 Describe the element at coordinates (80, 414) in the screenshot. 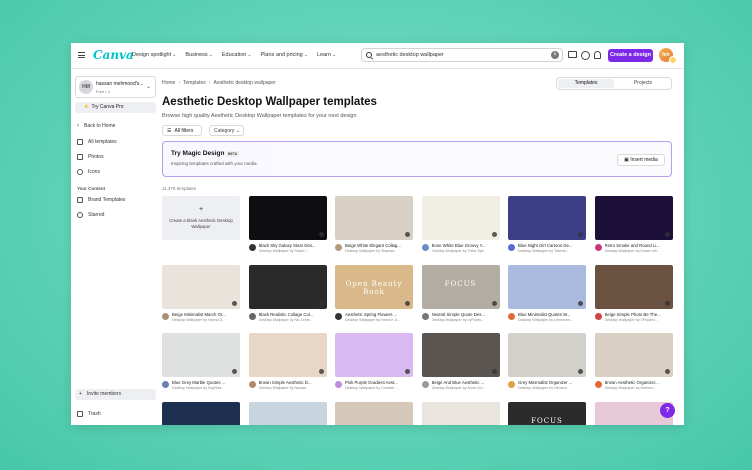

I see `trash-icon` at that location.